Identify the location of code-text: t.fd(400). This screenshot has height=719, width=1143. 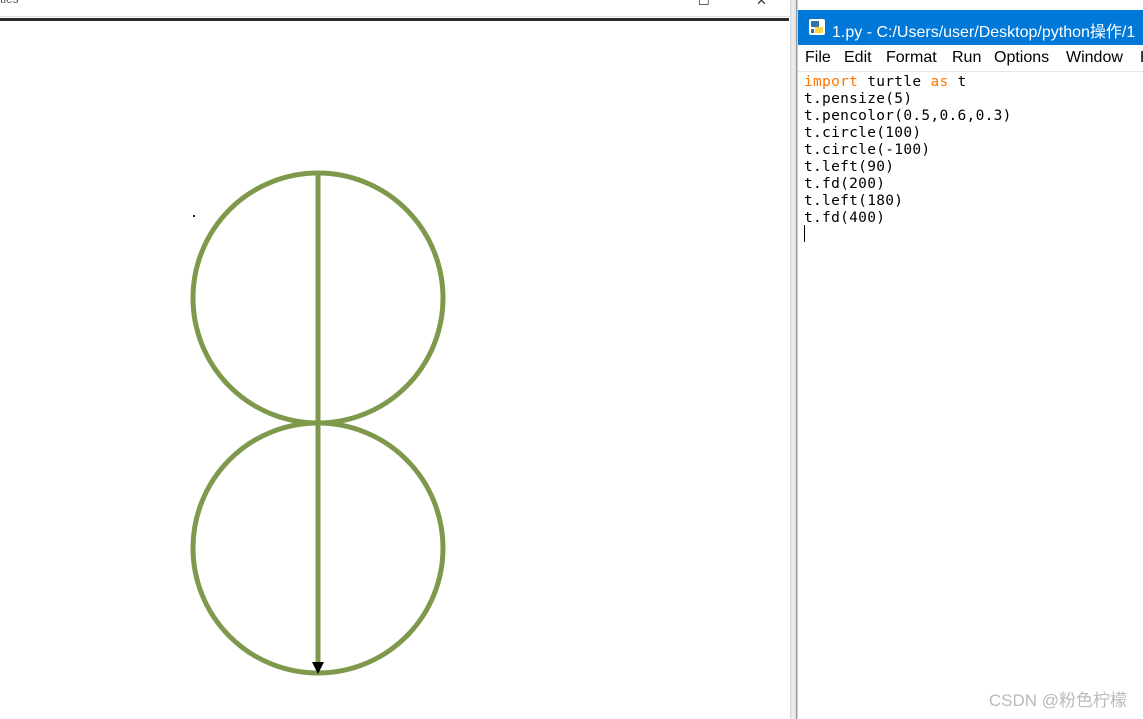
(845, 218).